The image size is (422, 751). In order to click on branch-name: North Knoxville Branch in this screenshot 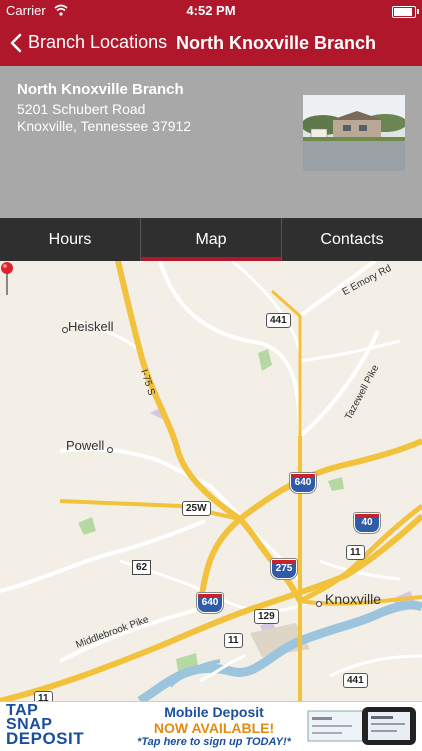, I will do `click(100, 89)`.